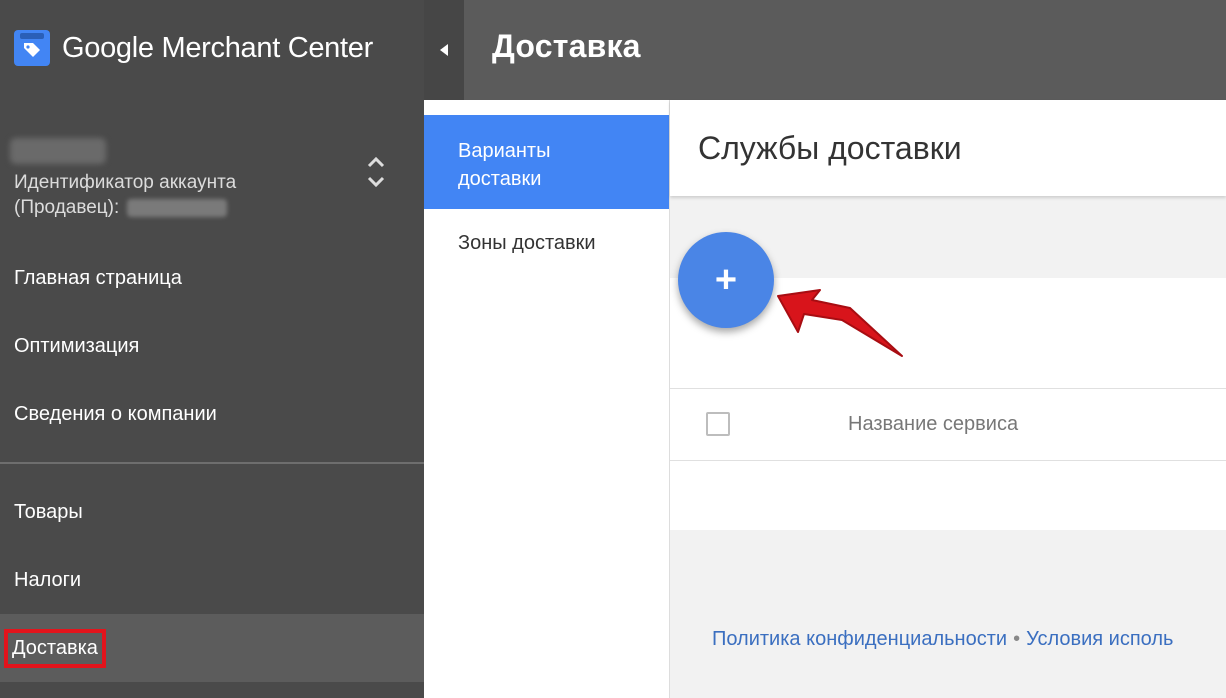  What do you see at coordinates (212, 648) in the screenshot?
I see `sidebar-item-shipping: Доставка` at bounding box center [212, 648].